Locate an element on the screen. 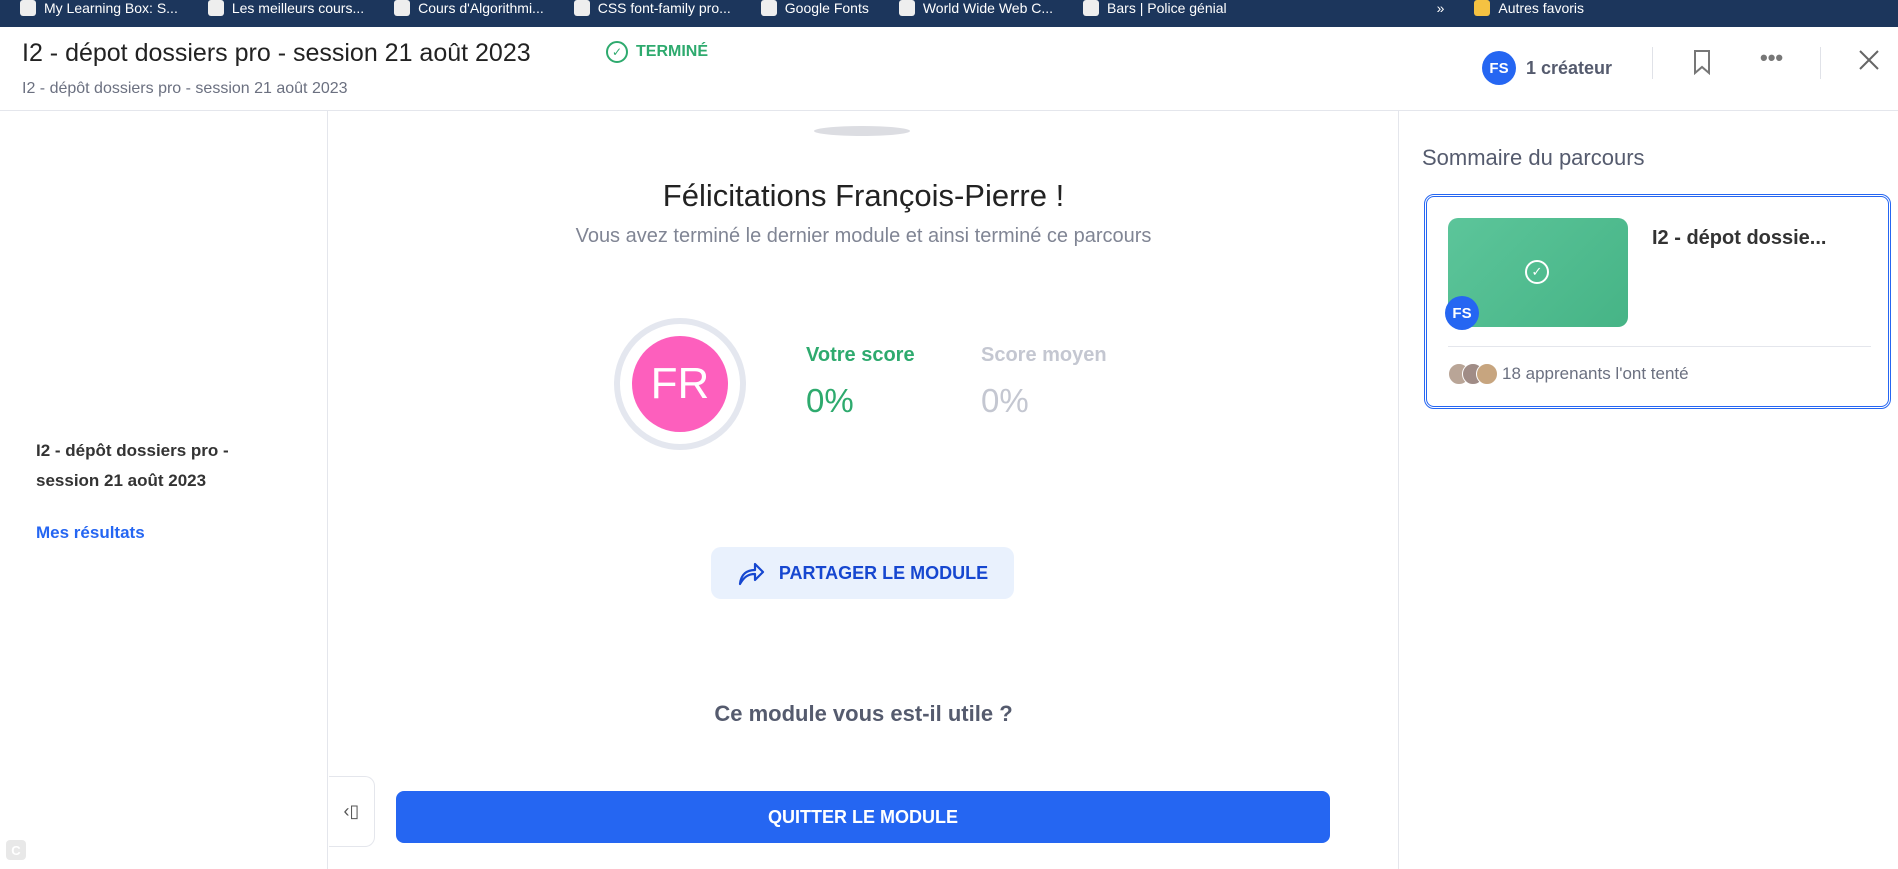 This screenshot has height=869, width=1898. your-score-label: Votre score is located at coordinates (860, 355).